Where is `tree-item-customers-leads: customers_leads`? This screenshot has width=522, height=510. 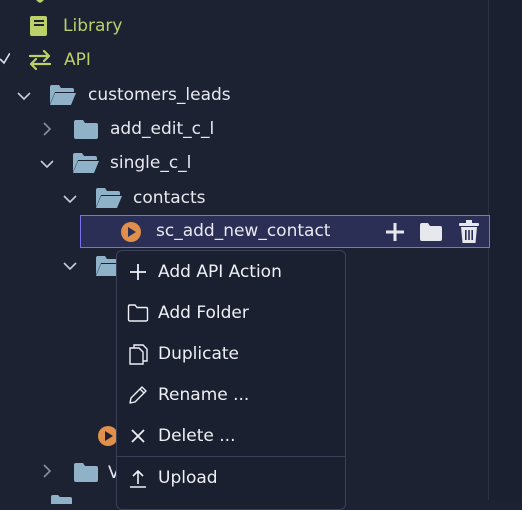
tree-item-customers-leads: customers_leads is located at coordinates (249, 95).